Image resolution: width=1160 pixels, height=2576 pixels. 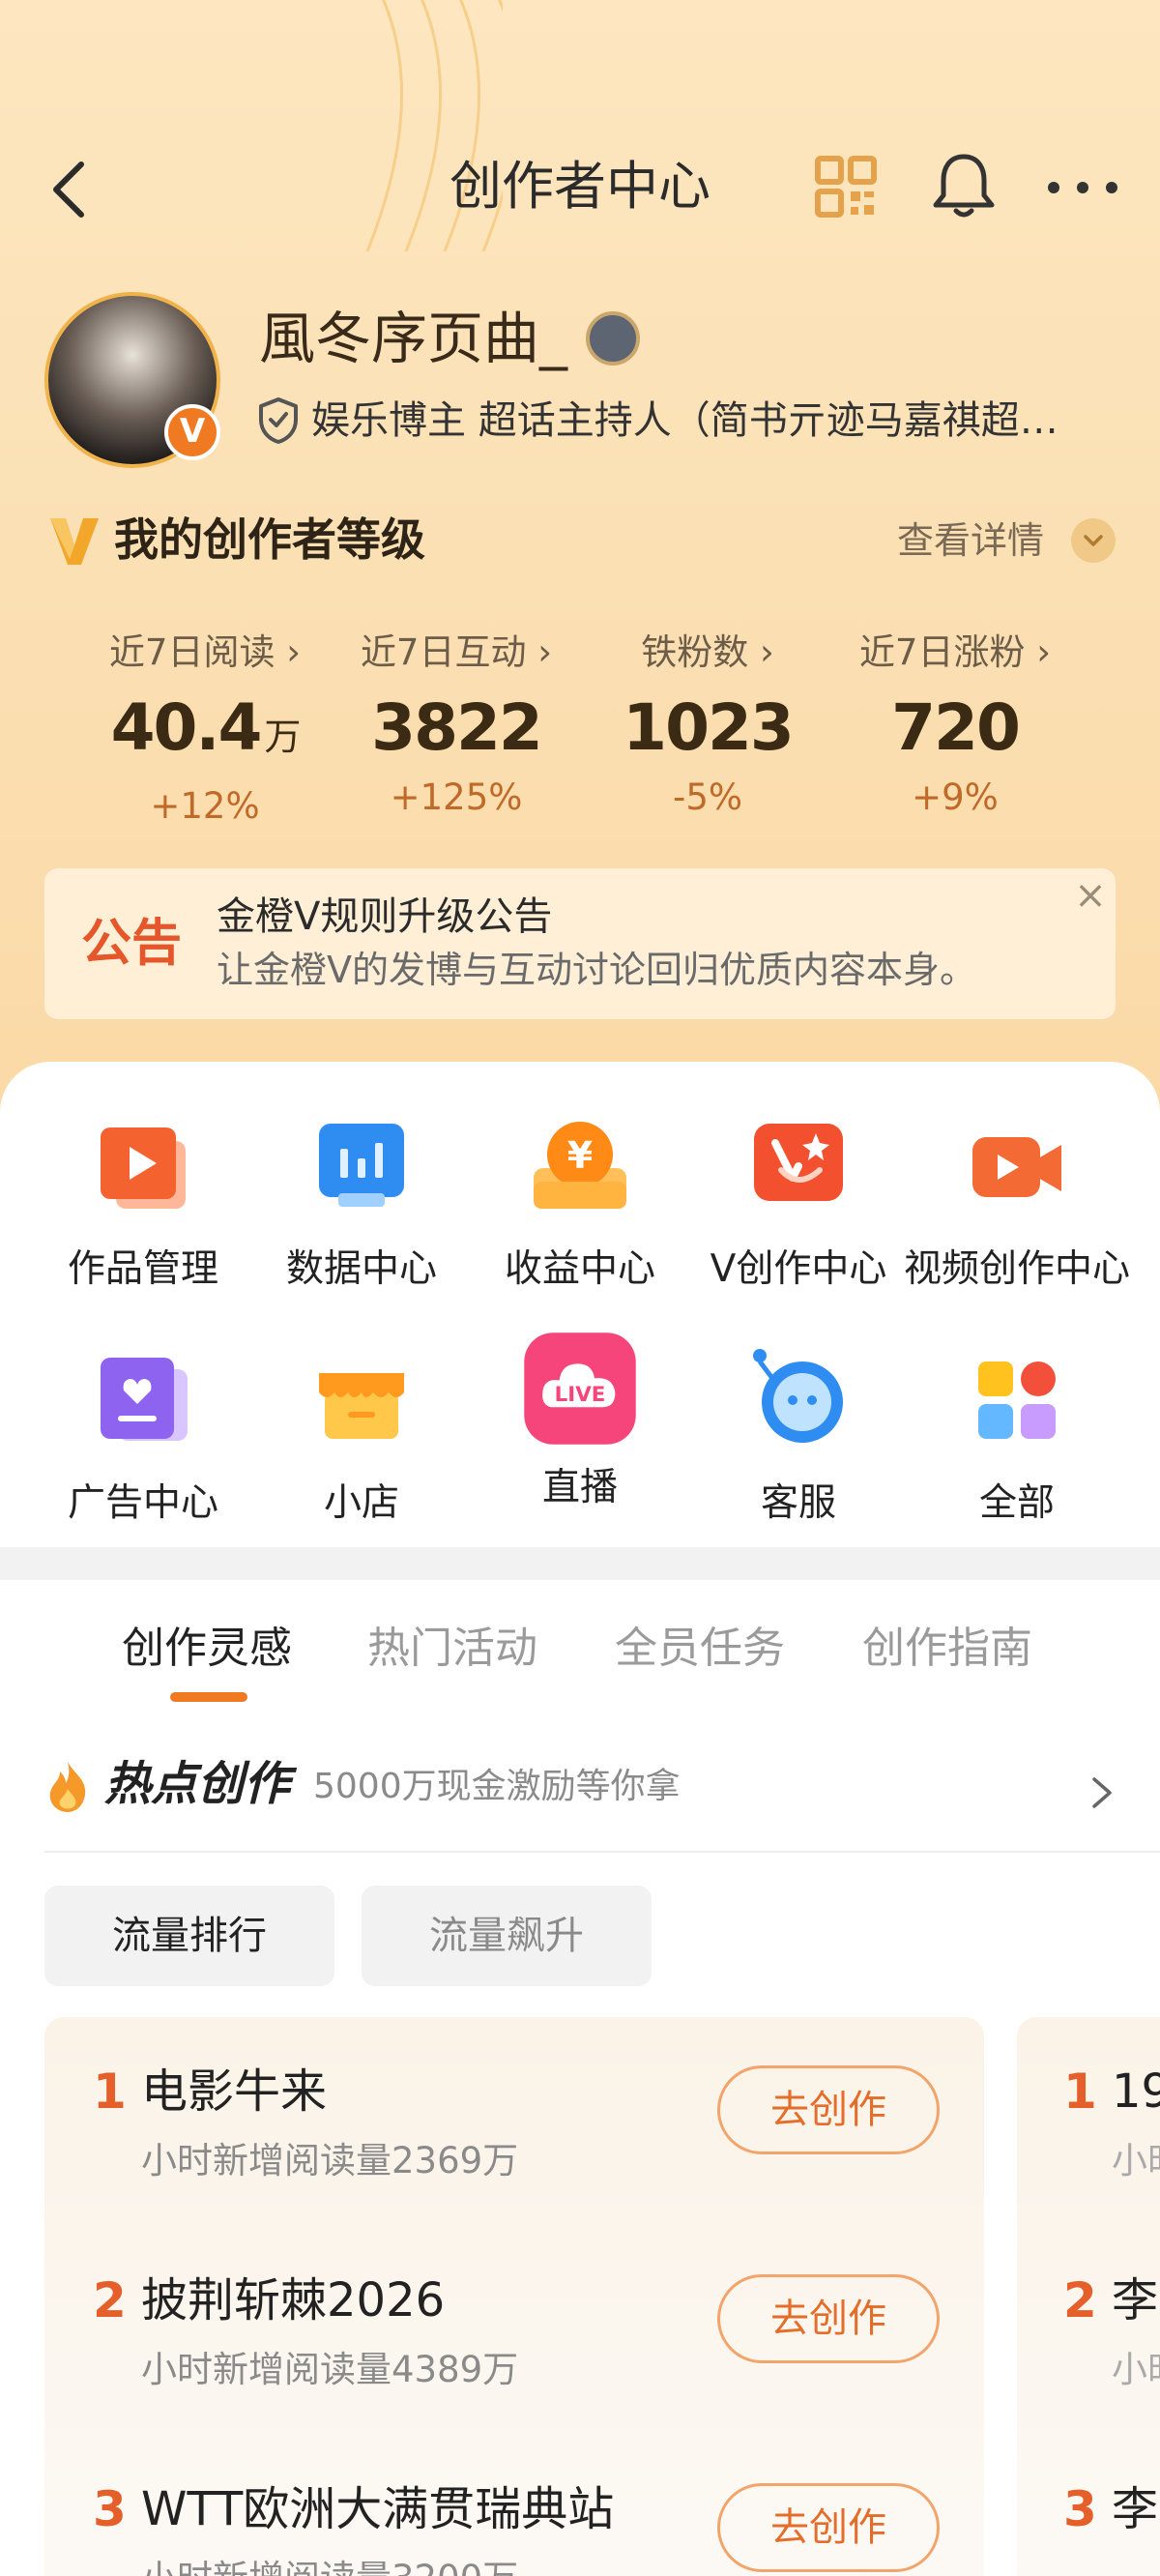 I want to click on rank-subtitle: 小时新增阅读量3200万, so click(x=329, y=2564).